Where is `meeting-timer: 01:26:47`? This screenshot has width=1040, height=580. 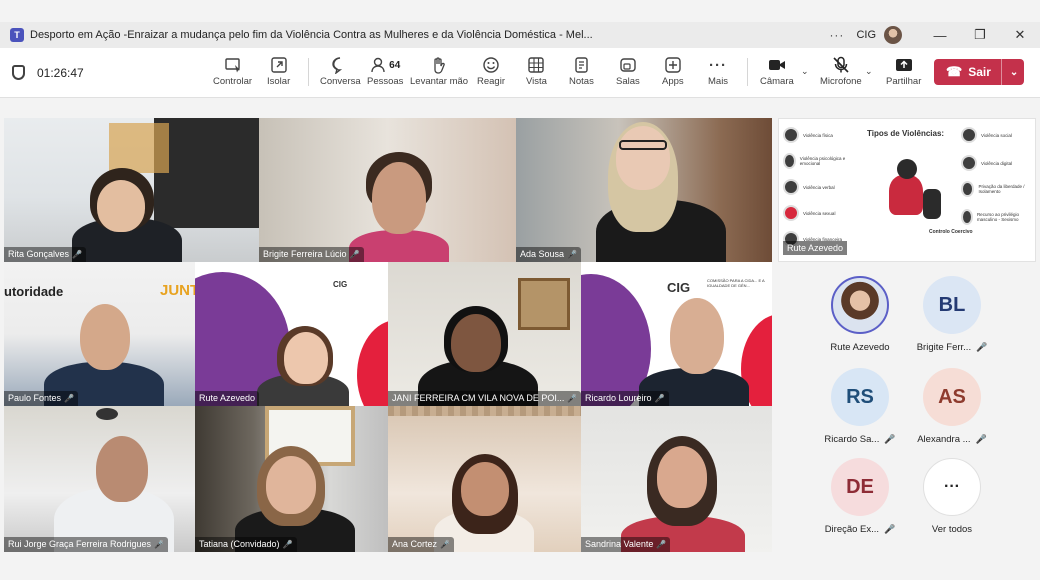 meeting-timer: 01:26:47 is located at coordinates (60, 73).